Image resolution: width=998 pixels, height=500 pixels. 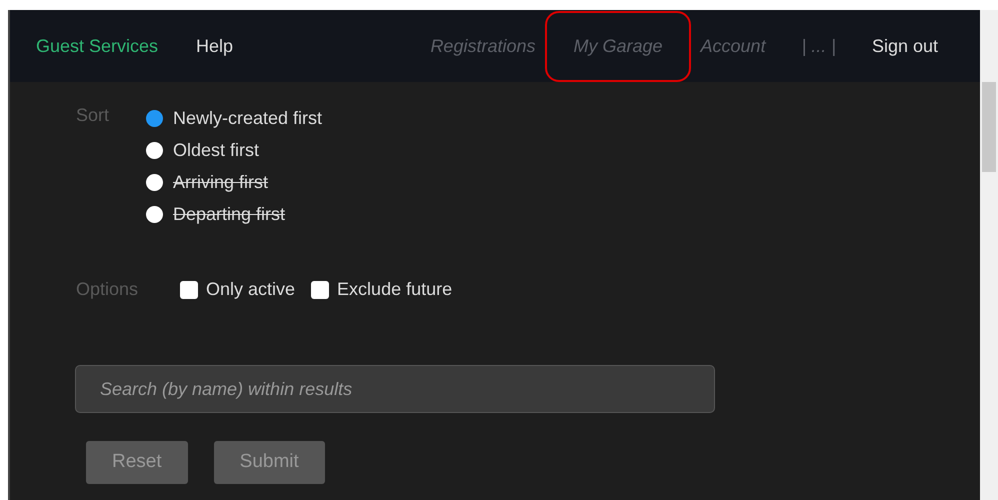 I want to click on radio-label: Oldest first, so click(x=216, y=150).